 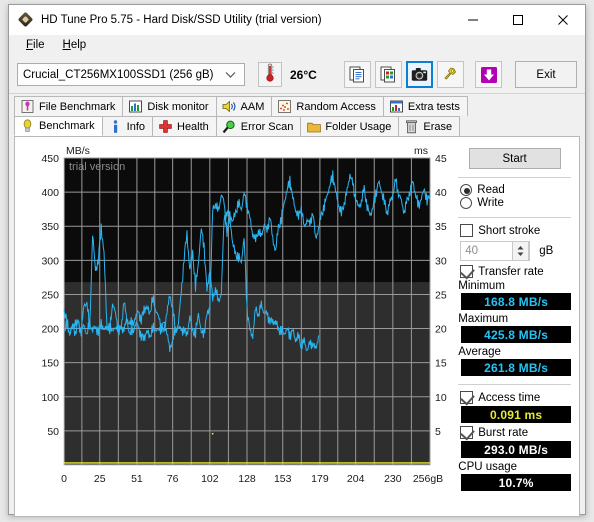 I want to click on maximize-button, so click(x=517, y=20).